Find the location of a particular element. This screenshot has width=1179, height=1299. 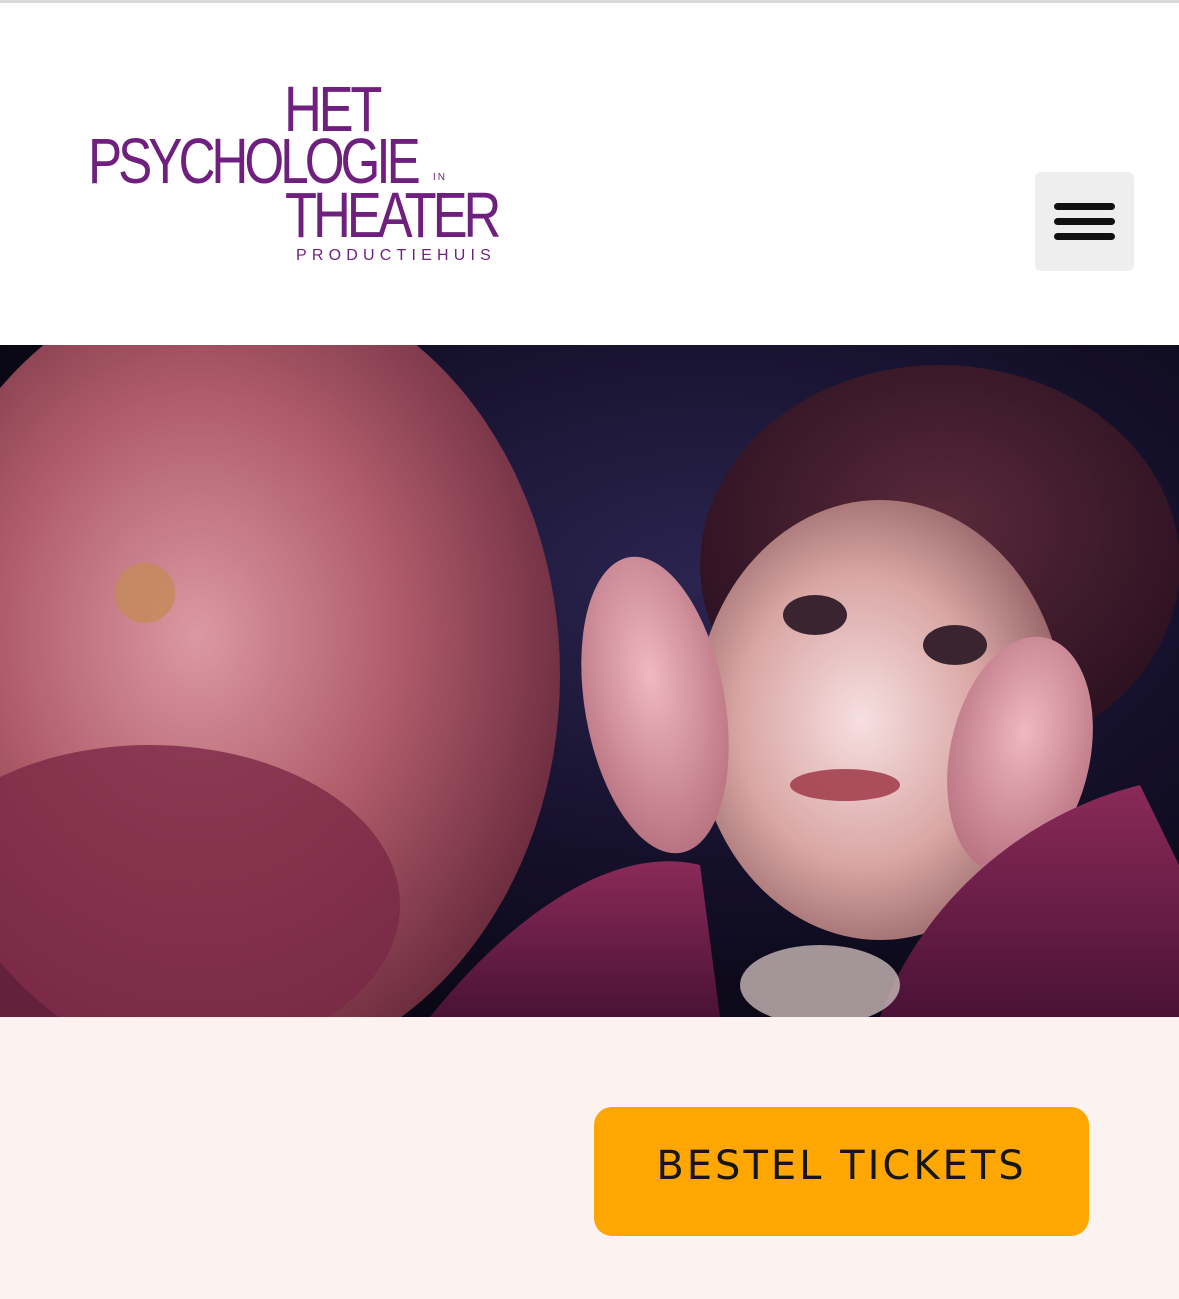

logo-line-productiehuis: PRODUCTIEHUIS is located at coordinates (396, 255).